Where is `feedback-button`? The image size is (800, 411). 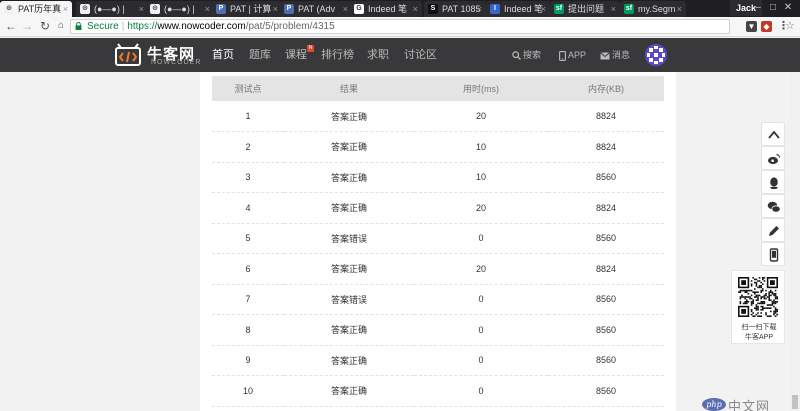 feedback-button is located at coordinates (773, 230).